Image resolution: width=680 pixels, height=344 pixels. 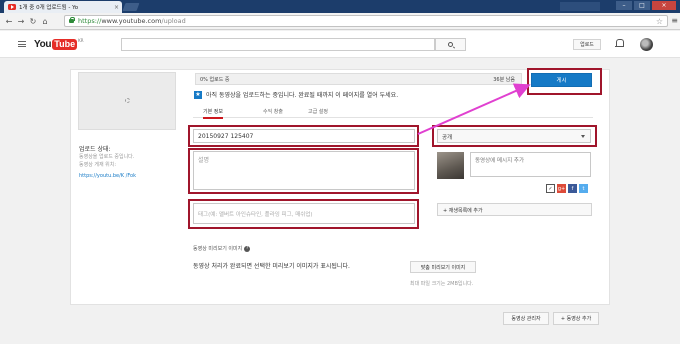 I want to click on twitter-icon: t, so click(x=583, y=188).